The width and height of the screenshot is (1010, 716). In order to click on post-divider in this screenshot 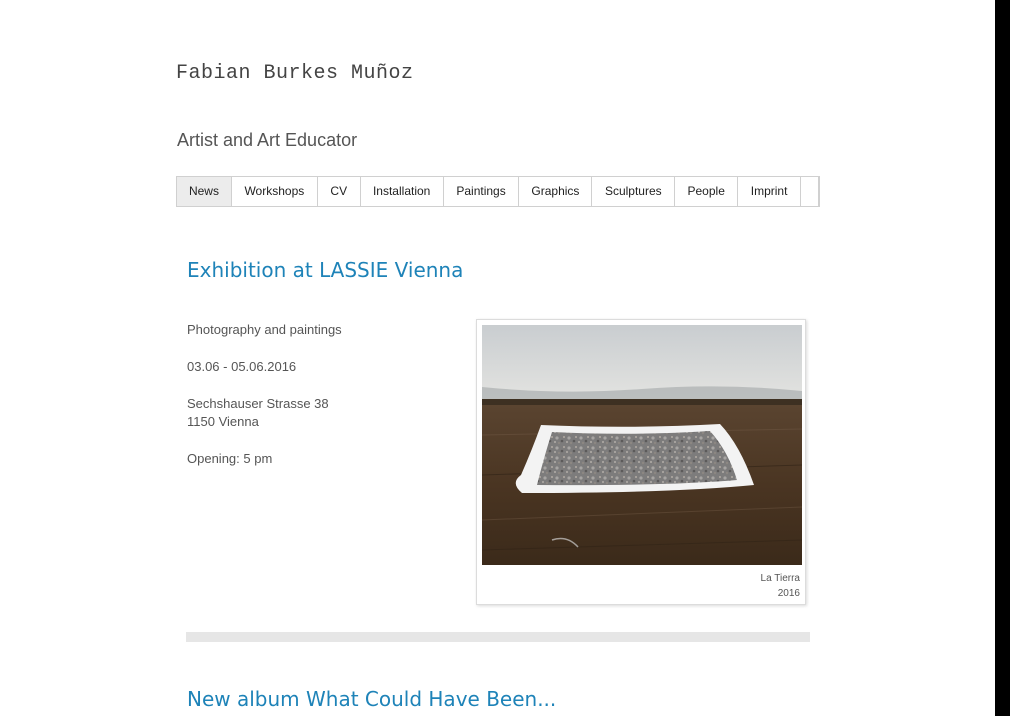, I will do `click(498, 637)`.